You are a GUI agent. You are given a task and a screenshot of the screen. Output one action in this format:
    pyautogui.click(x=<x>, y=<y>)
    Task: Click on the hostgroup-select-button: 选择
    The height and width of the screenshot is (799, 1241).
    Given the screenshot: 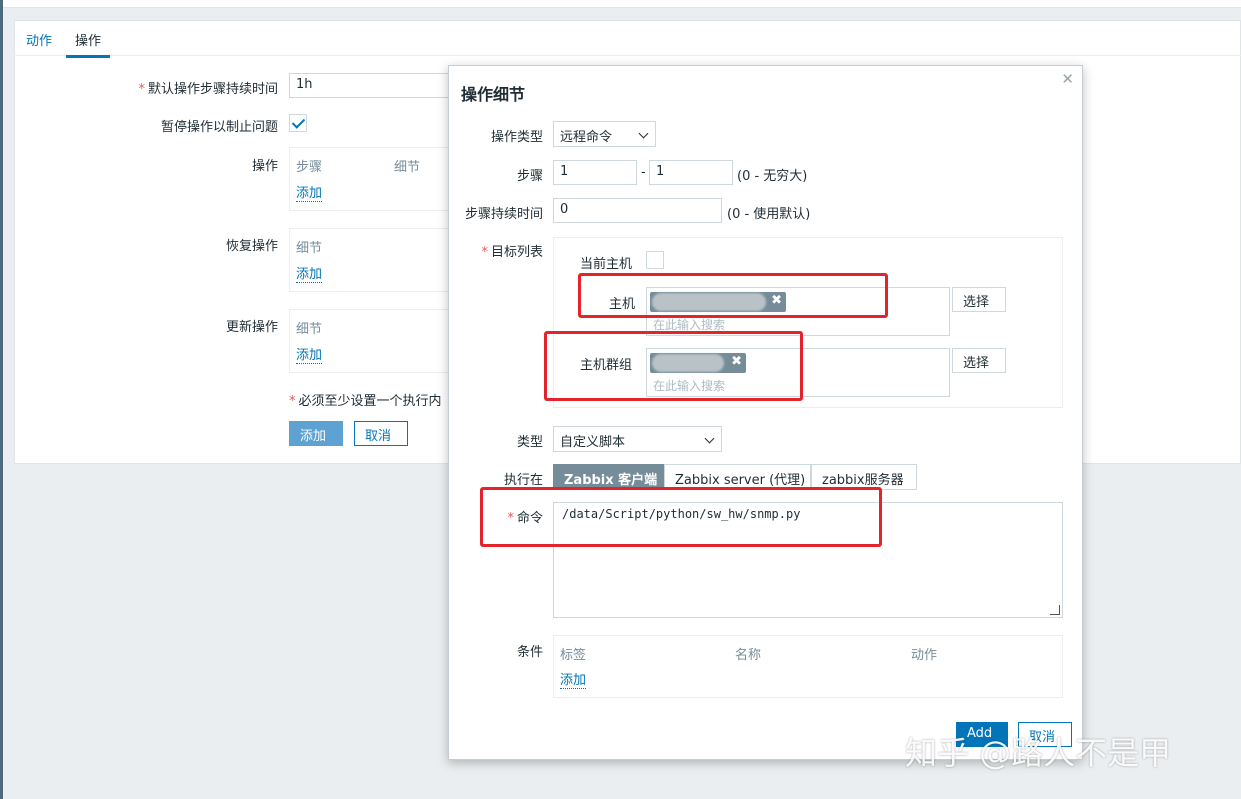 What is the action you would take?
    pyautogui.click(x=979, y=360)
    